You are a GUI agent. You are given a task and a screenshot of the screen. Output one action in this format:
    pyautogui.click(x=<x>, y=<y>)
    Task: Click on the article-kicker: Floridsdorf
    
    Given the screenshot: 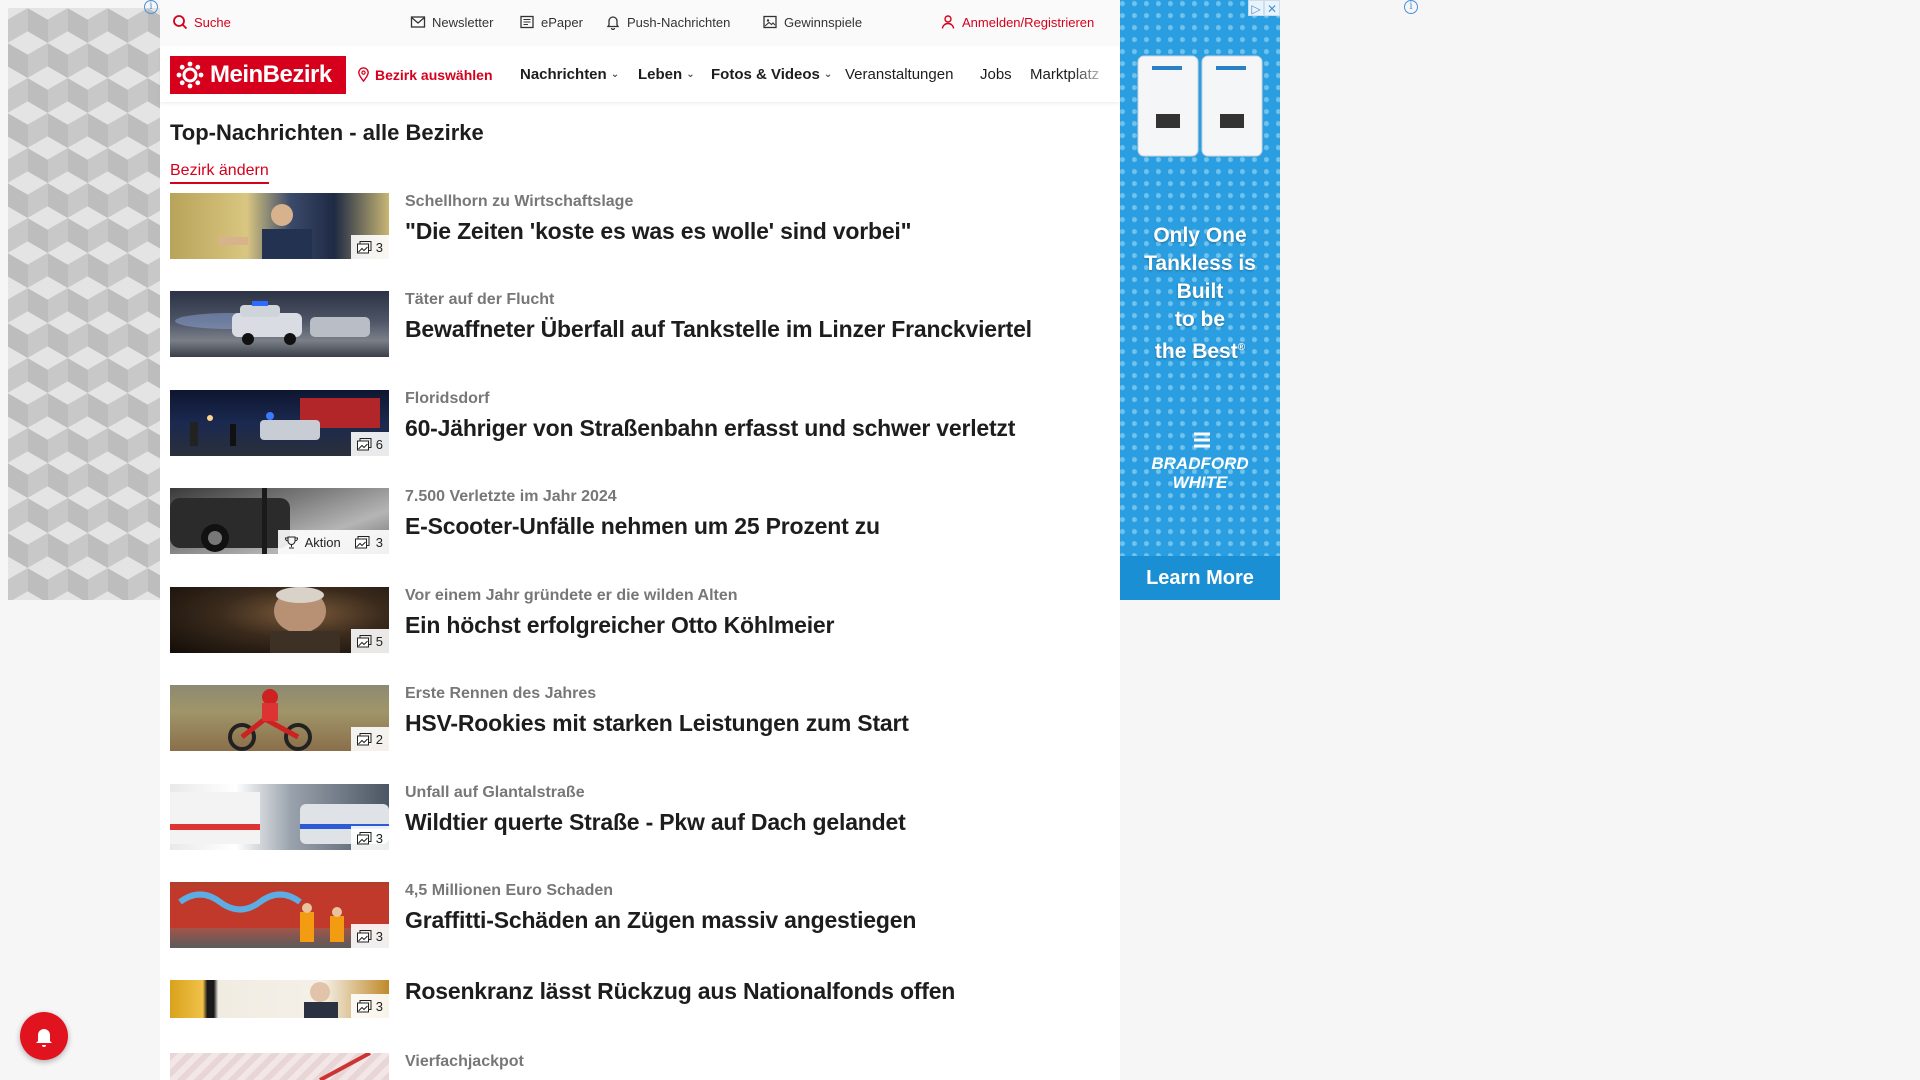 What is the action you would take?
    pyautogui.click(x=447, y=398)
    